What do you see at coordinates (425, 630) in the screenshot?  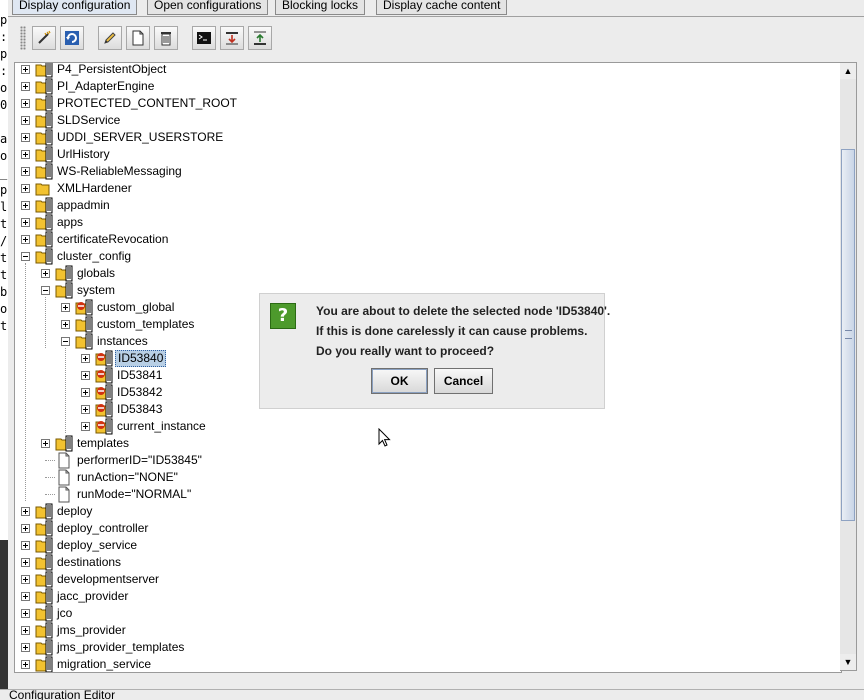 I see `tree-node: jms_provider` at bounding box center [425, 630].